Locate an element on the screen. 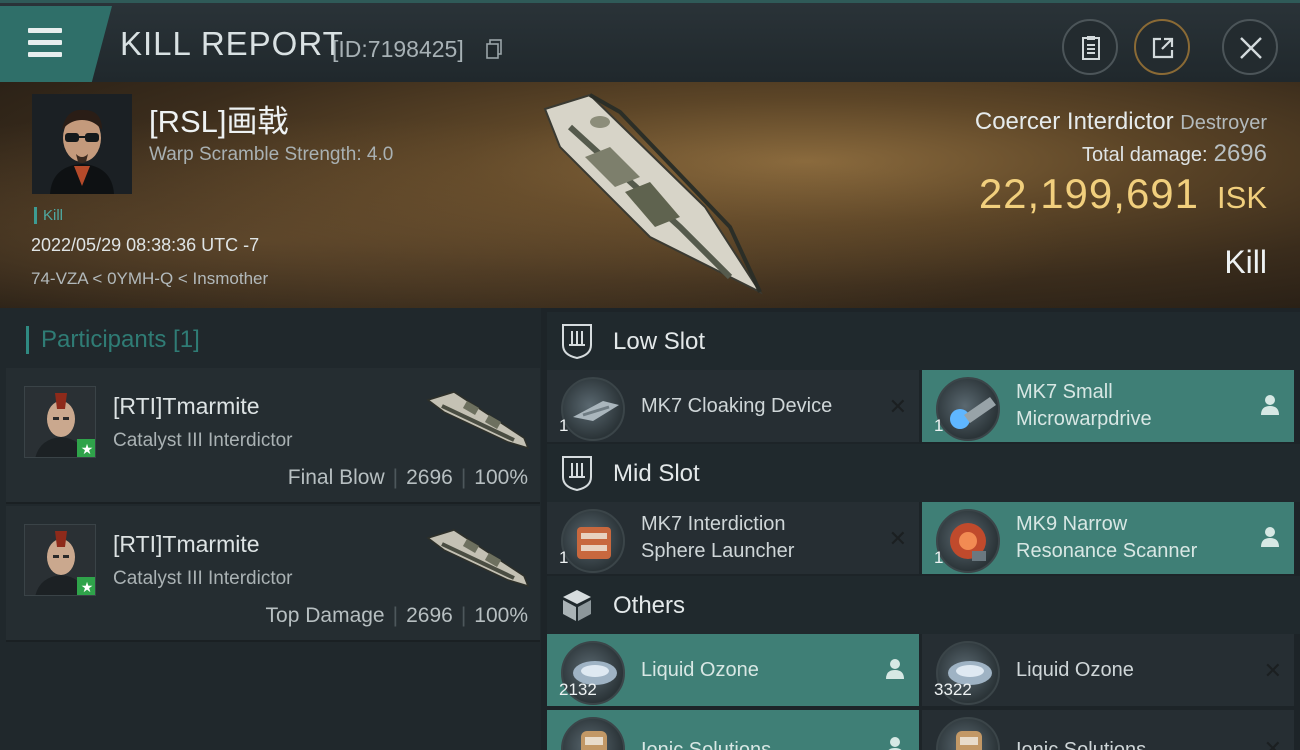 The height and width of the screenshot is (750, 1300). close-button is located at coordinates (1250, 47).